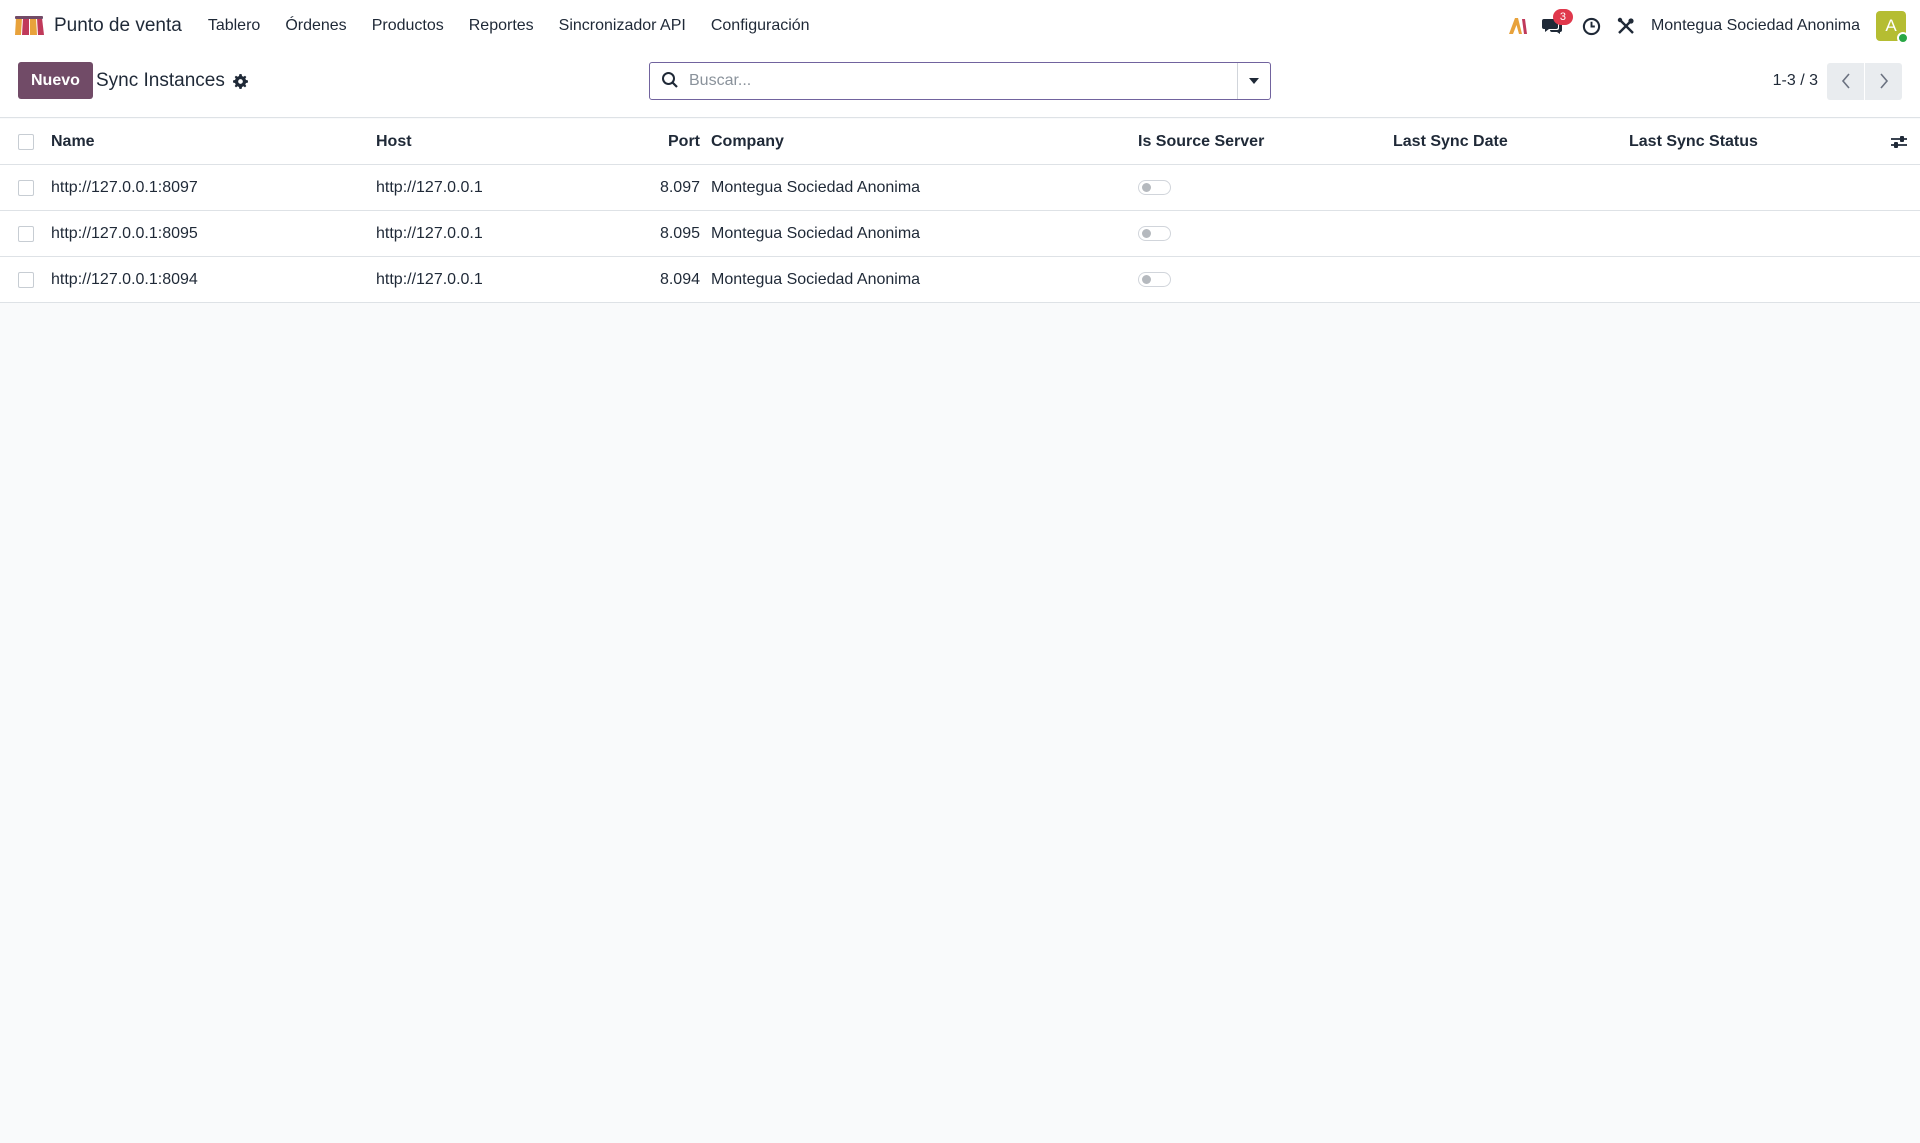 The image size is (1920, 1143). Describe the element at coordinates (1518, 26) in the screenshot. I see `ai-assistant-icon` at that location.